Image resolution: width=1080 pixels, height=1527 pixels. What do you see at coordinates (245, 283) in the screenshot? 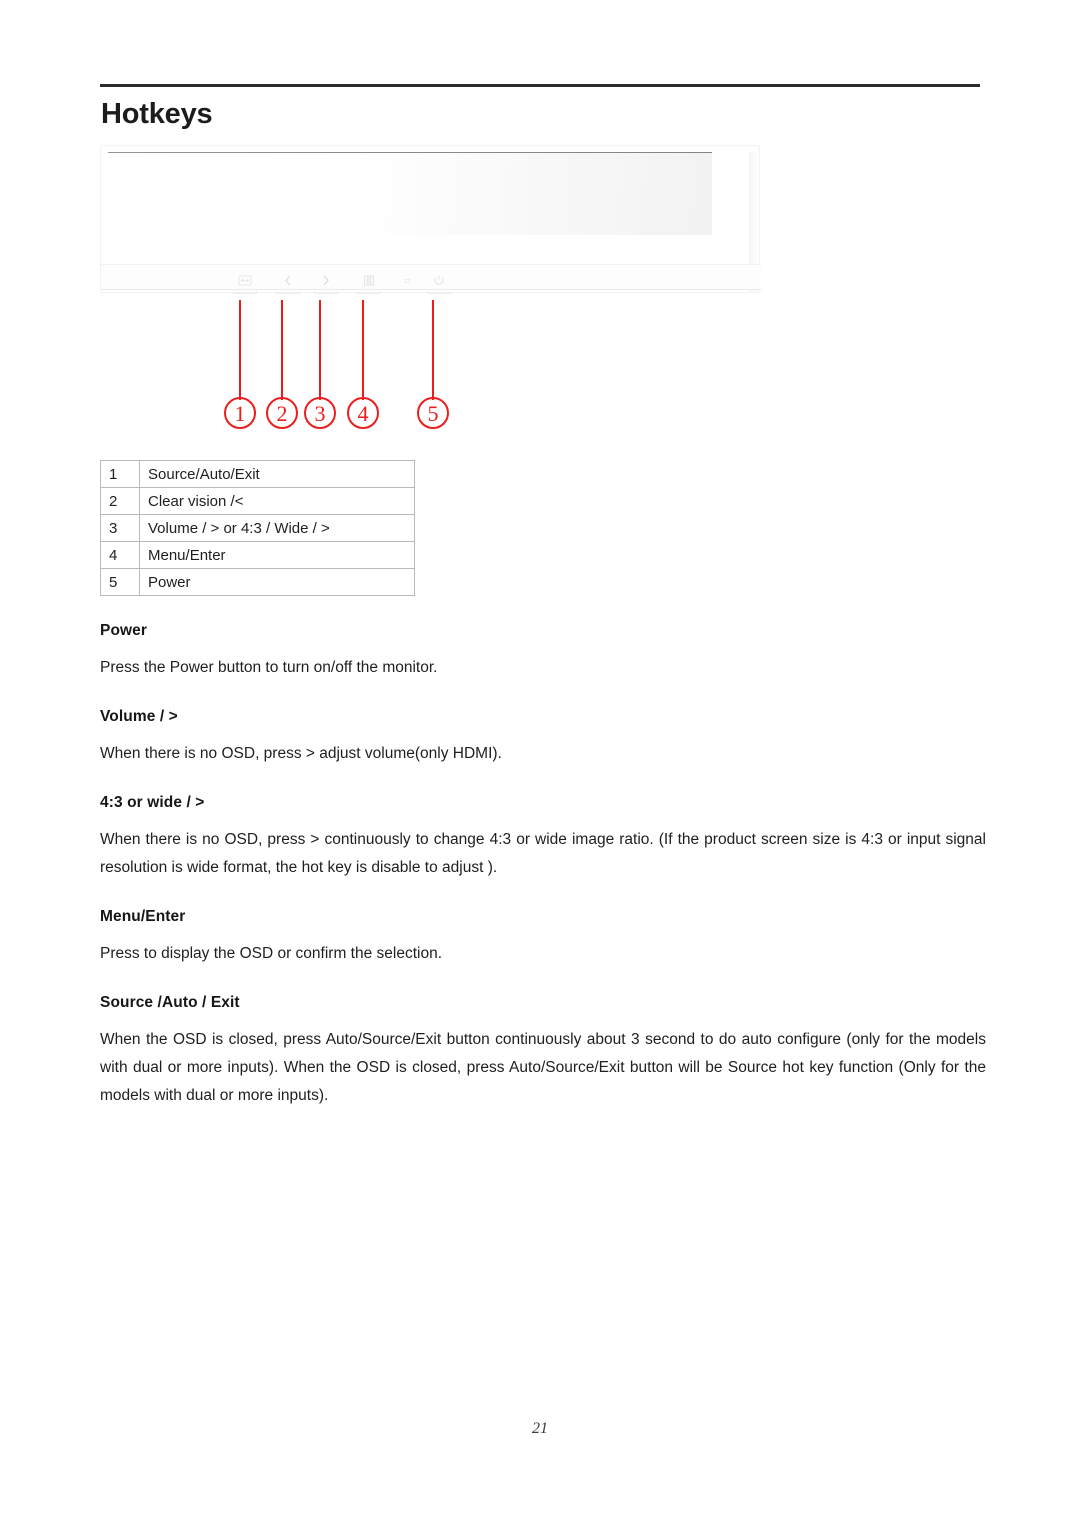
I see `source-auto-exit-icon` at bounding box center [245, 283].